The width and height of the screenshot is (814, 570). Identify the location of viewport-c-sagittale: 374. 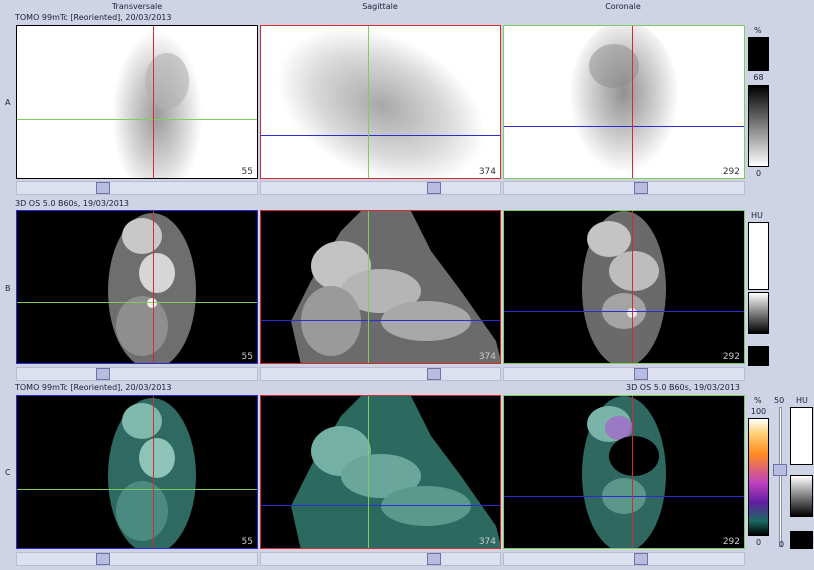
(380, 472).